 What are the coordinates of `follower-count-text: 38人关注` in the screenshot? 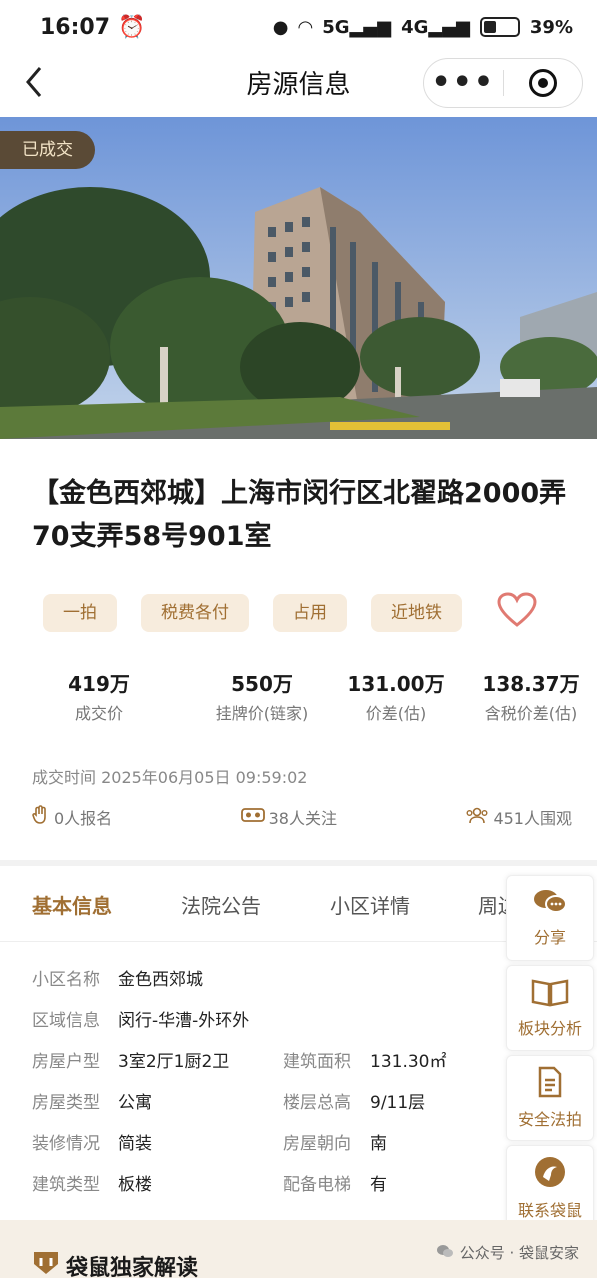 It's located at (302, 818).